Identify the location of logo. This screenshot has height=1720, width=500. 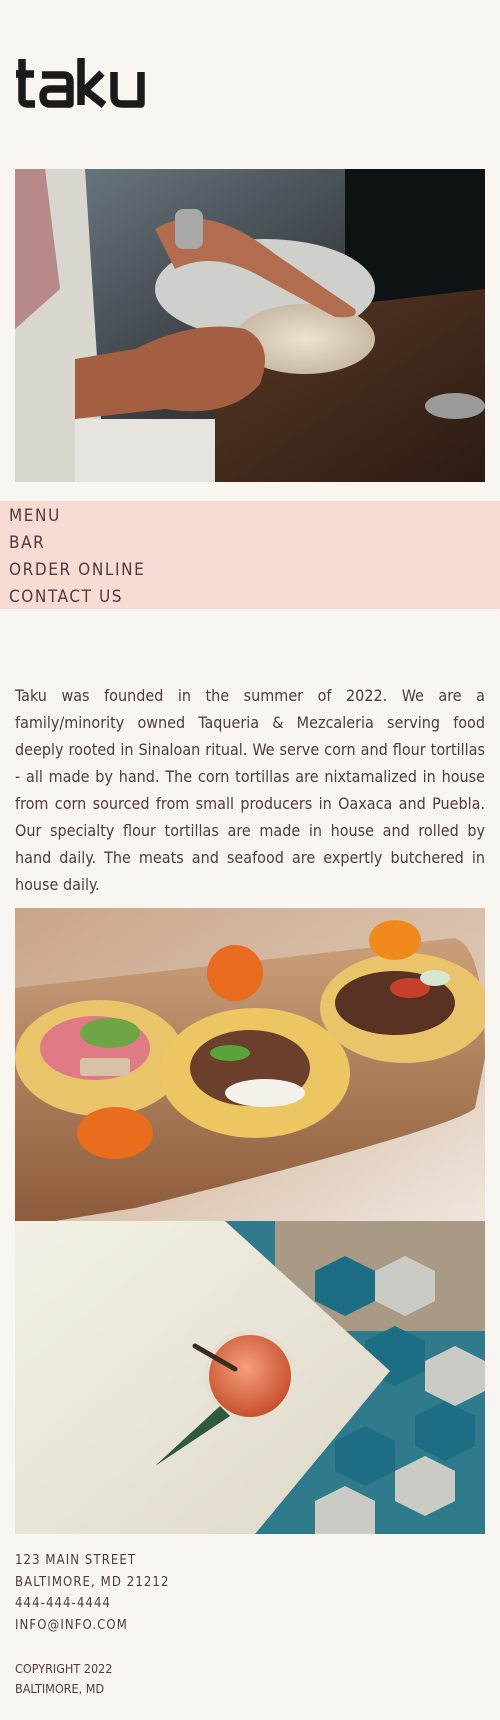
(81, 82).